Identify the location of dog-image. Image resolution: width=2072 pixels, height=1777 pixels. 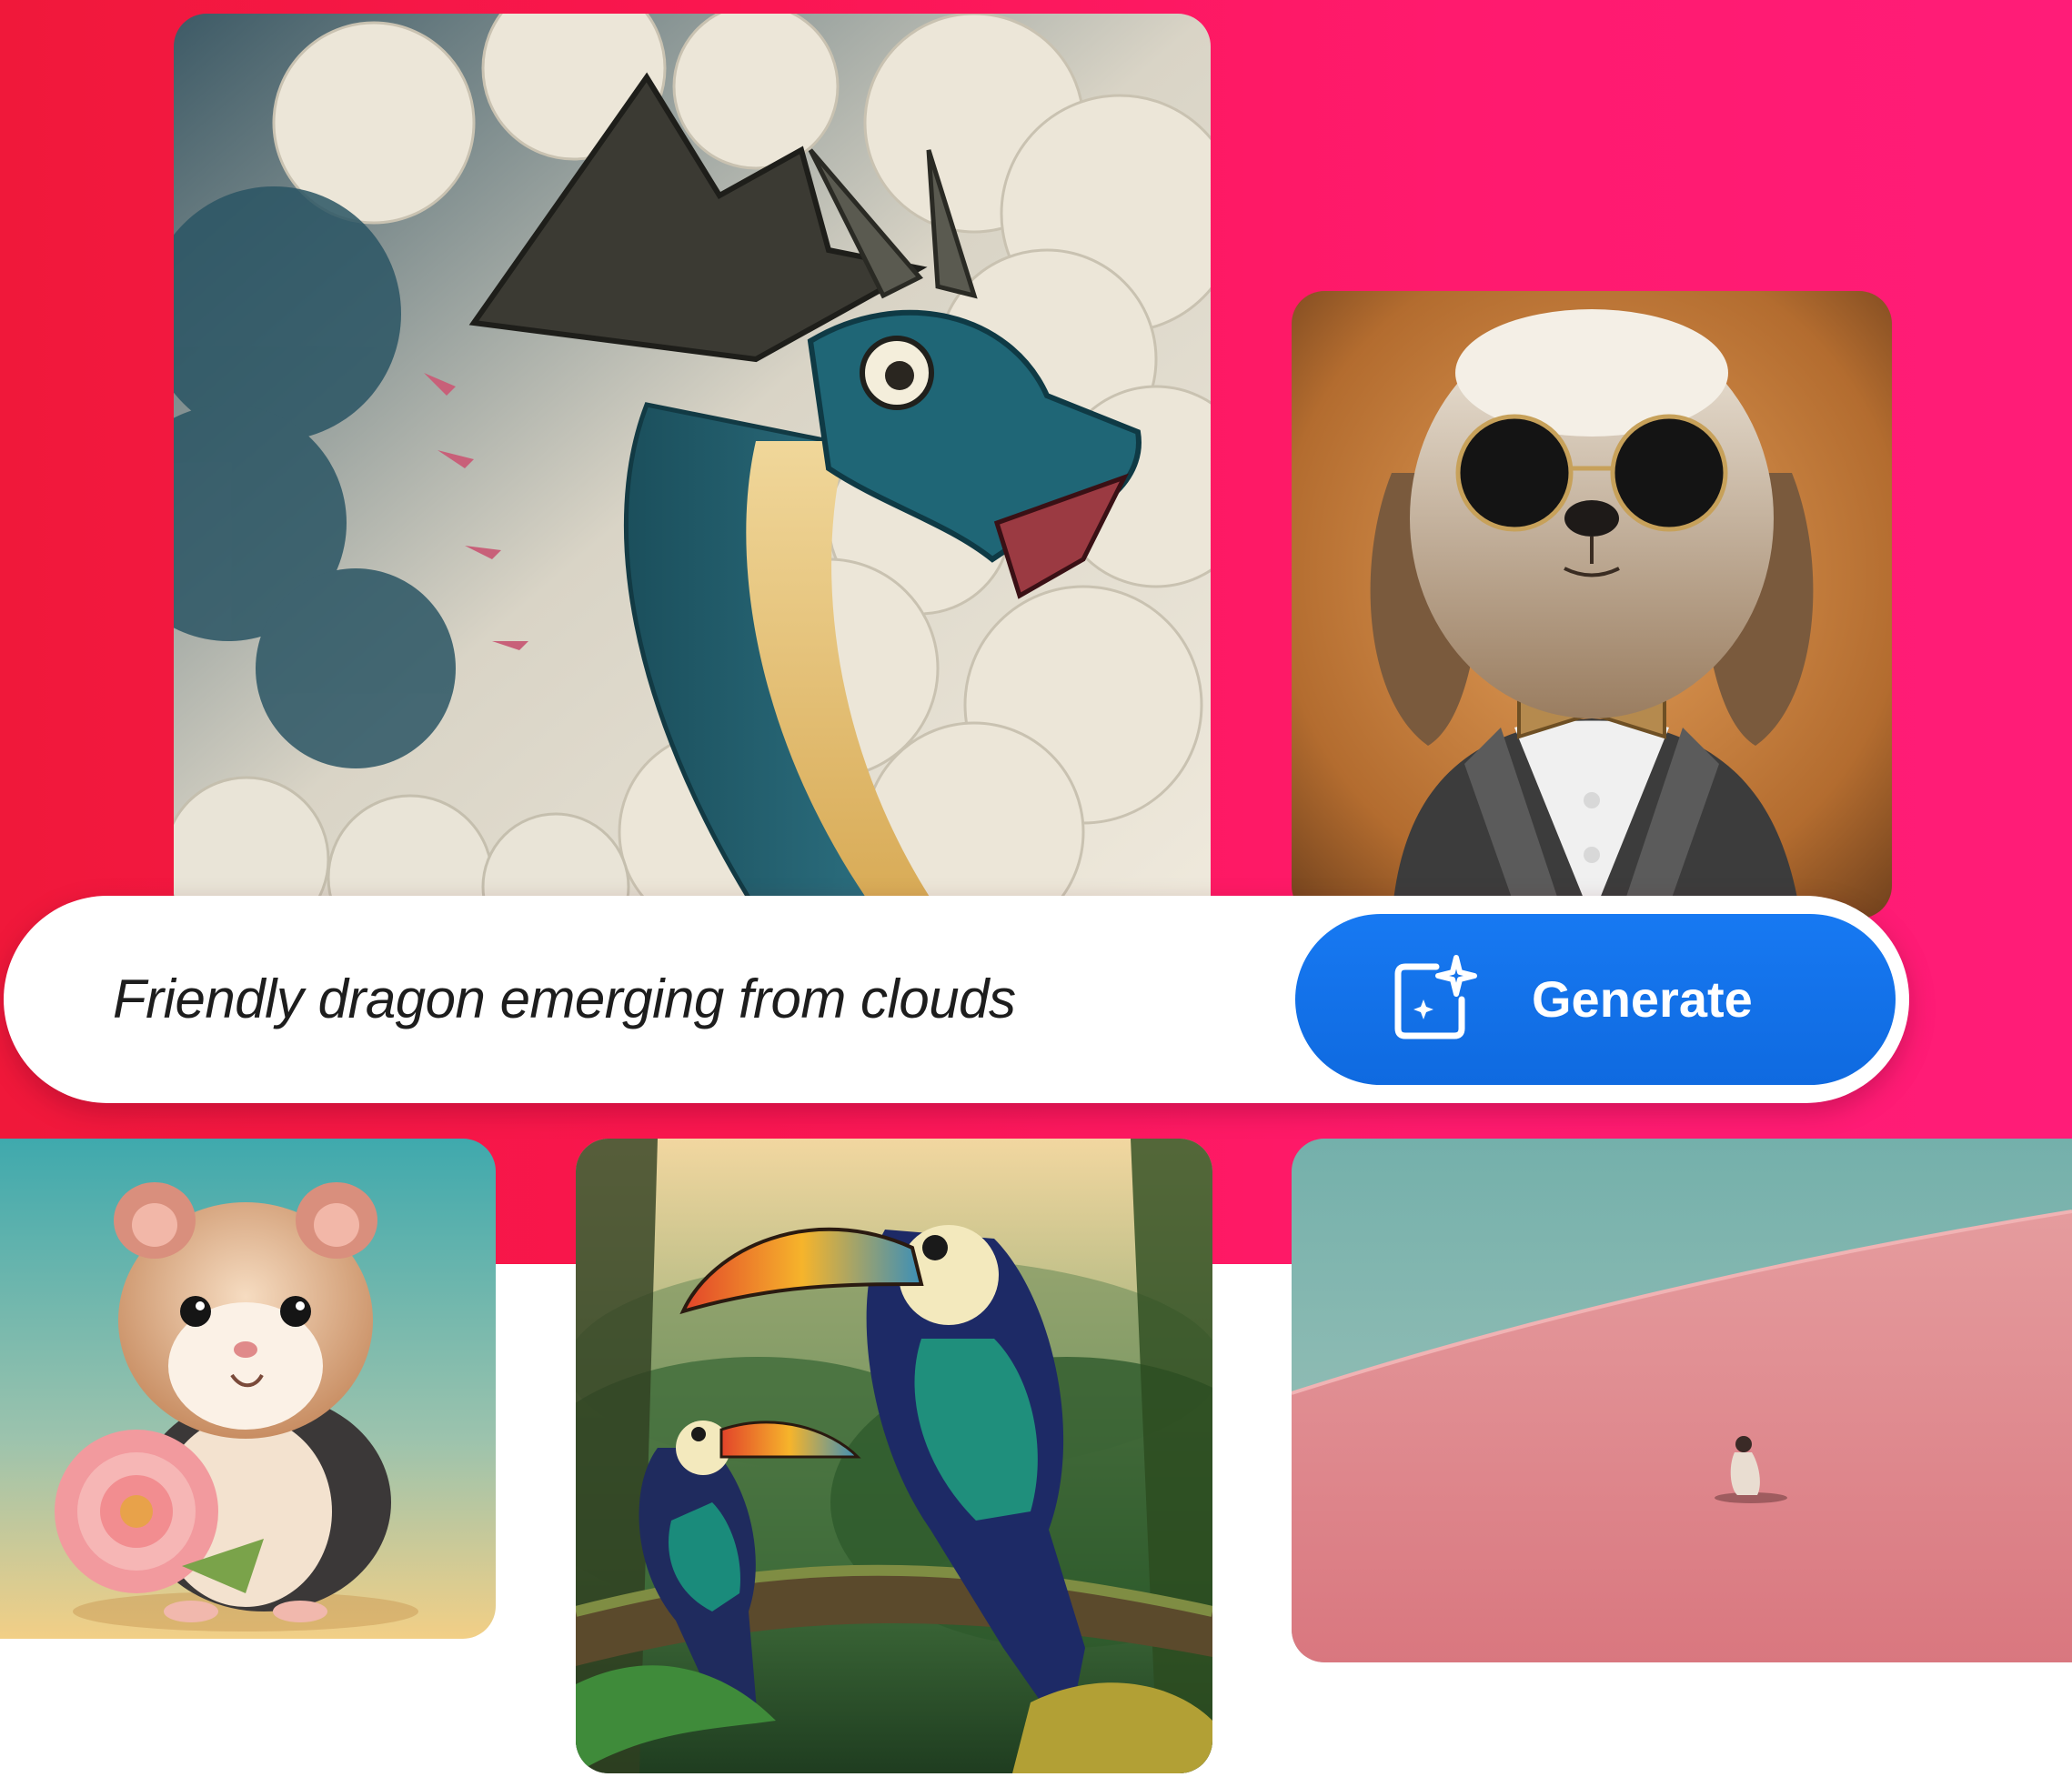
(1592, 605).